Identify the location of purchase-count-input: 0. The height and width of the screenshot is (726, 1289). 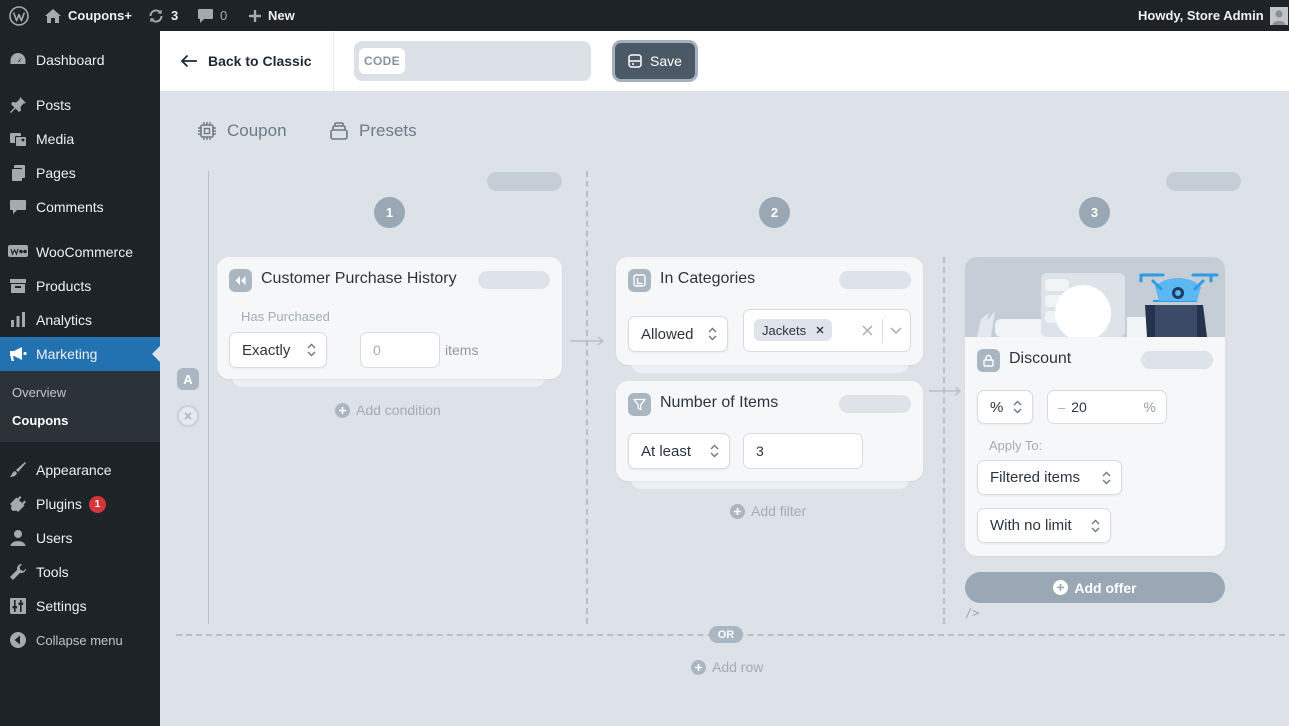
(400, 350).